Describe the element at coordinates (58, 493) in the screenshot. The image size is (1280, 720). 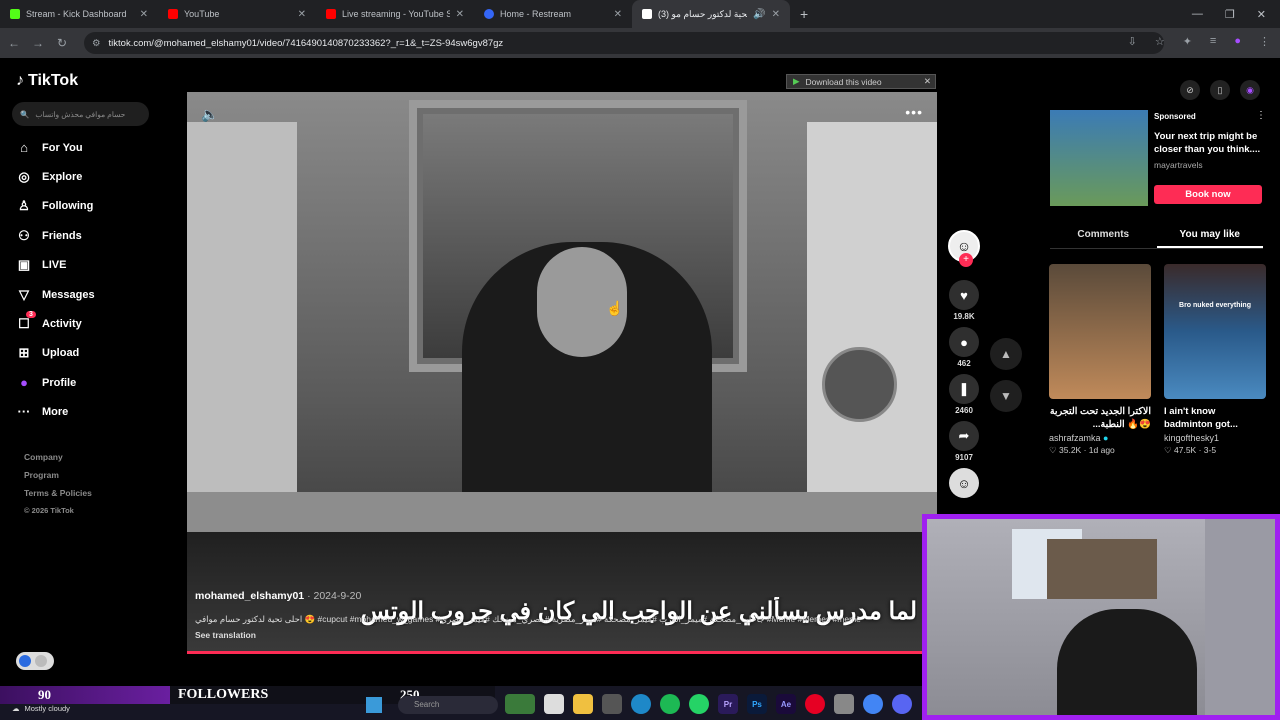
I see `footer-link-terms: Terms & Policies` at that location.